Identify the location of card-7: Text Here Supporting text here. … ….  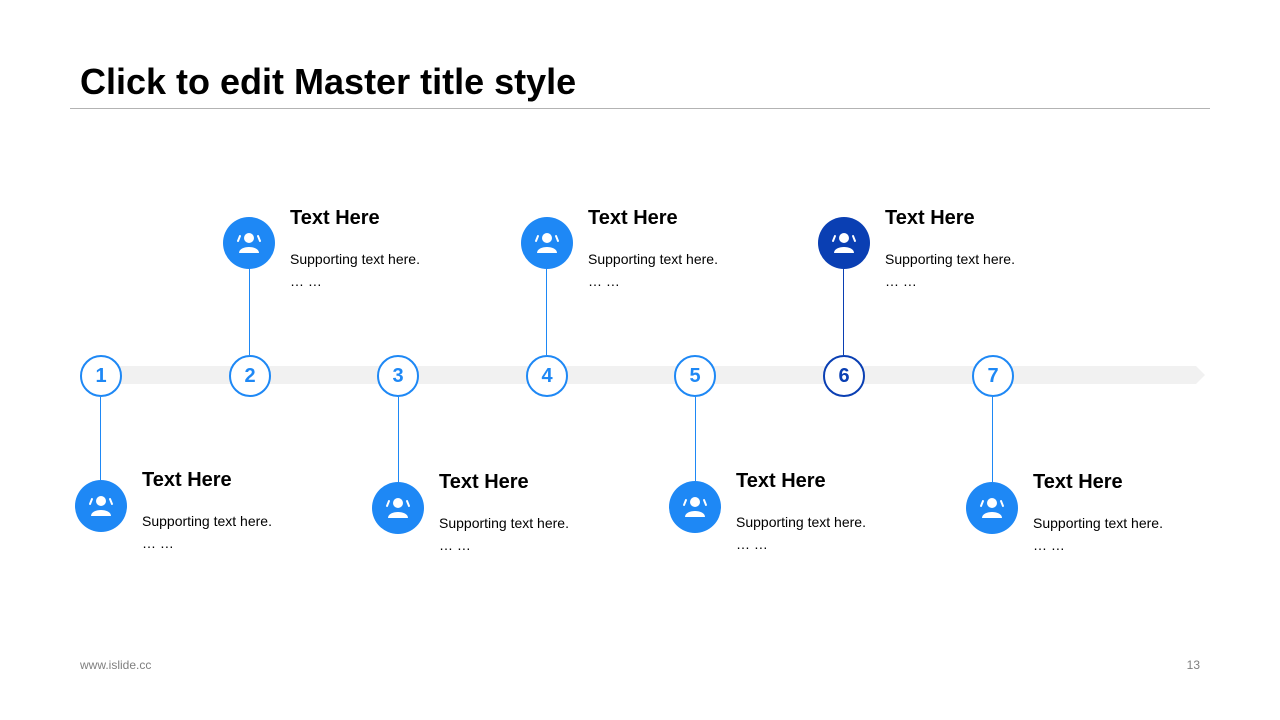
(1143, 513).